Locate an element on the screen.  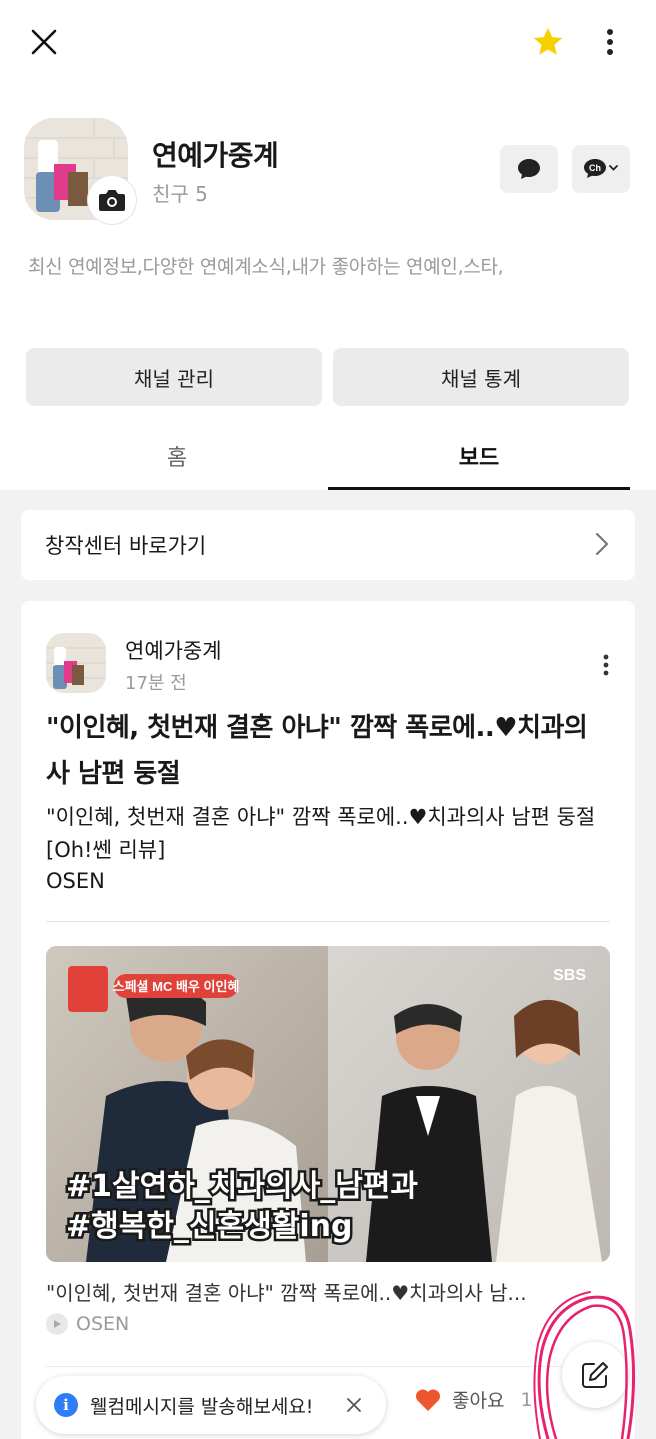
post-divider is located at coordinates (328, 921).